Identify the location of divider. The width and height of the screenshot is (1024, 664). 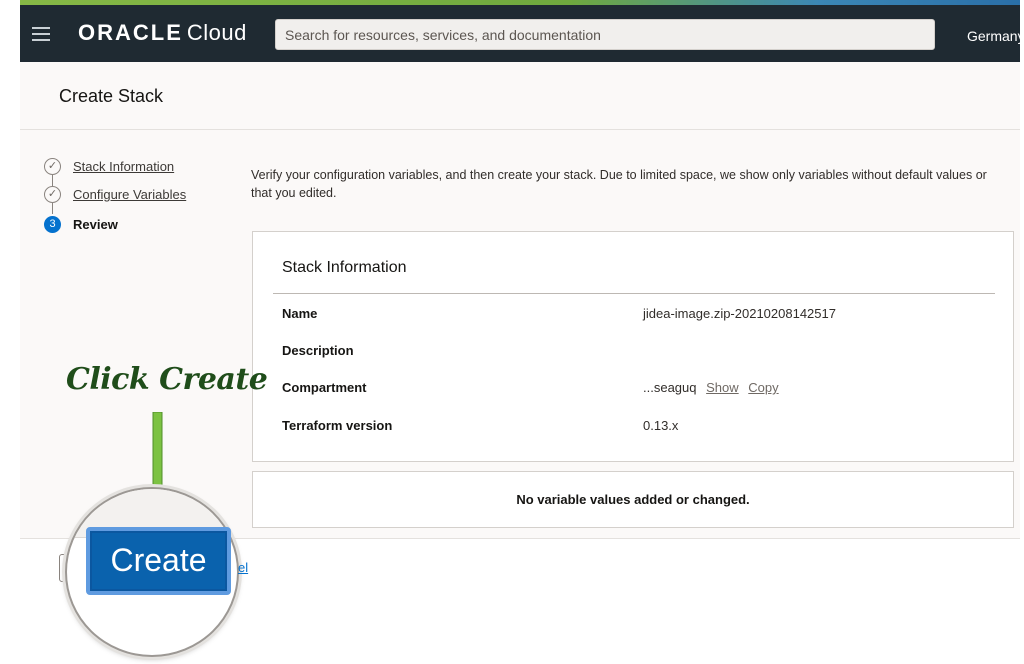
(634, 293).